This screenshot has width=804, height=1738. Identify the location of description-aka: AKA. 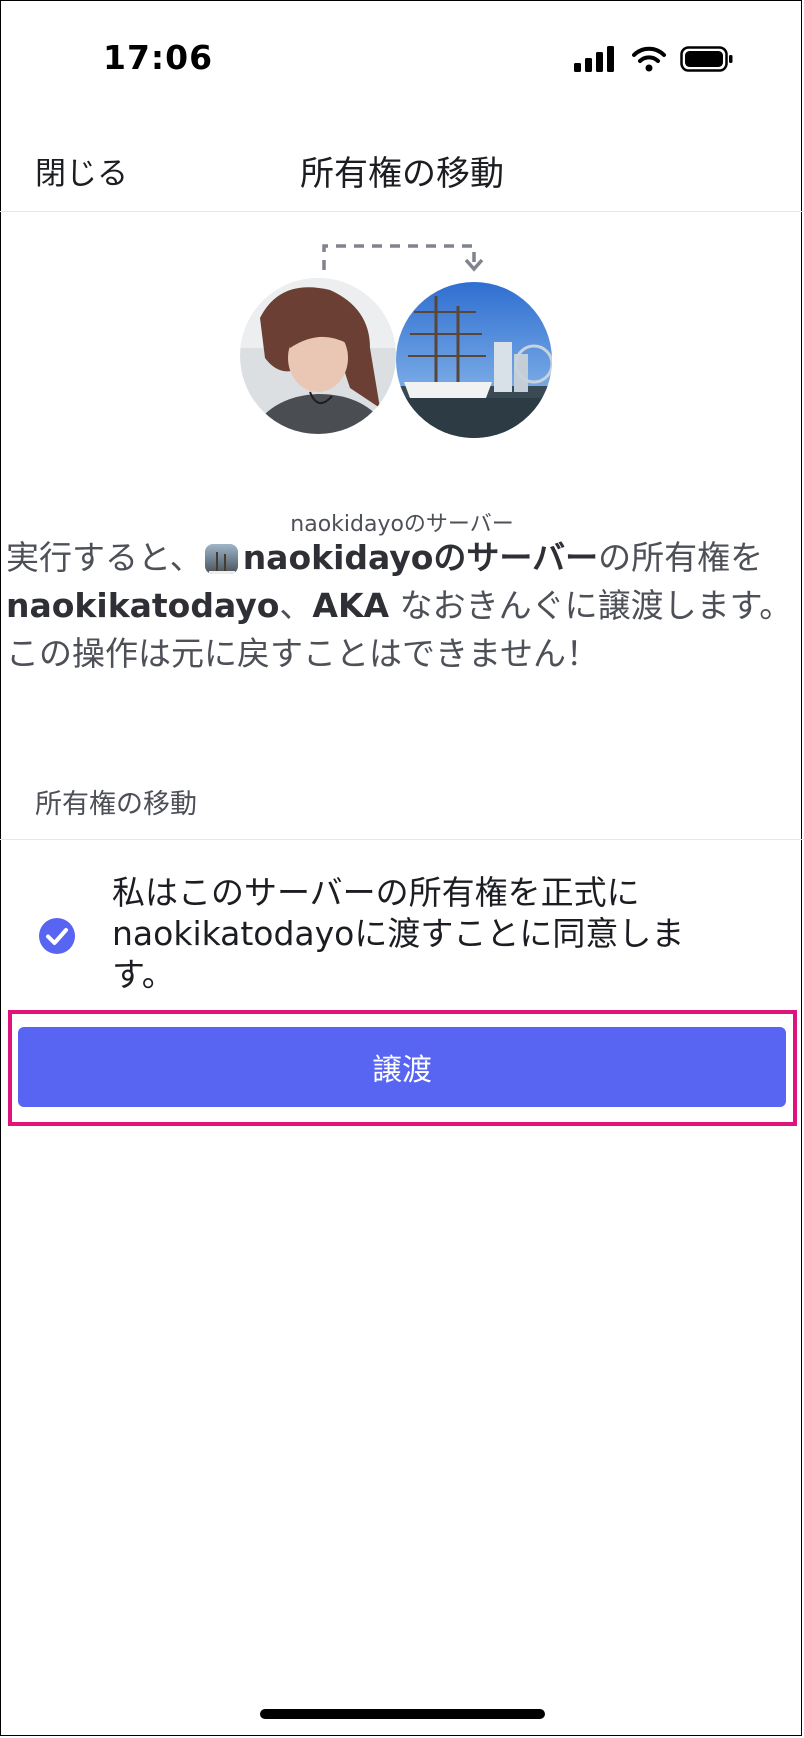
(351, 605).